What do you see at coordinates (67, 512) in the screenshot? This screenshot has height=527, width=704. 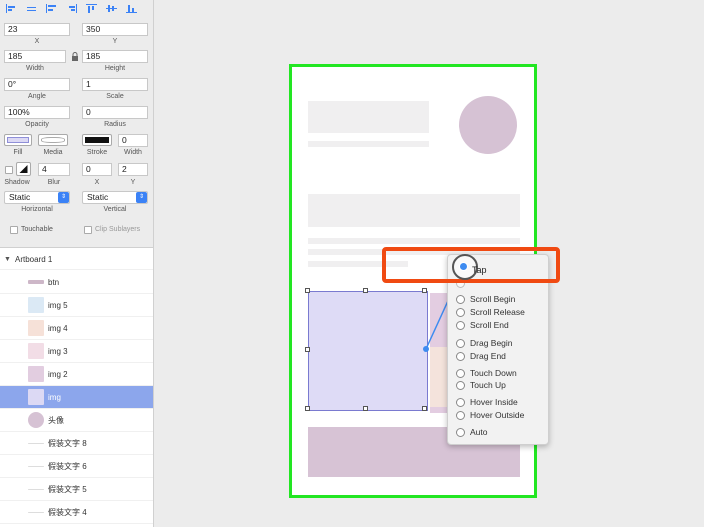 I see `layer-name: 假装文字 4` at bounding box center [67, 512].